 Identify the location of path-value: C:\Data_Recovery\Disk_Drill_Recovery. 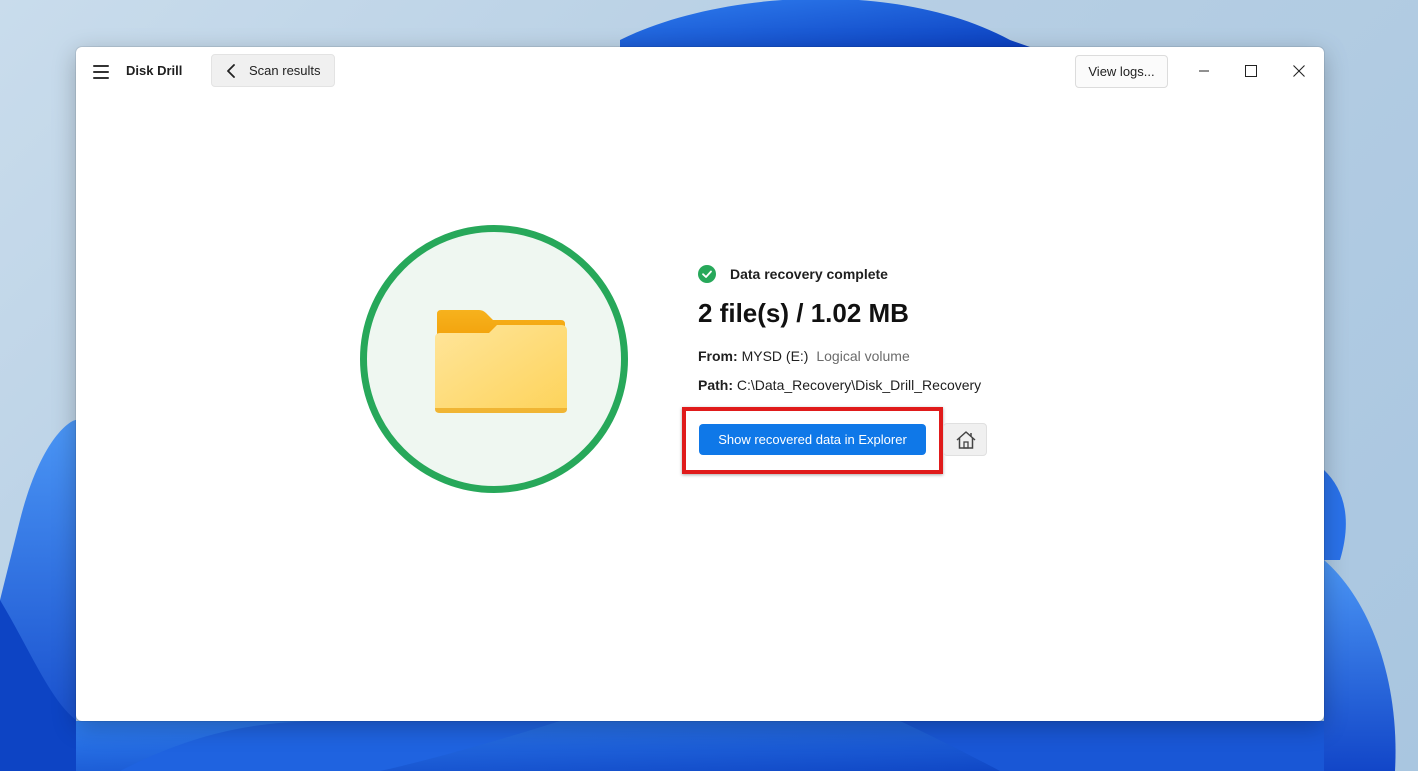
(859, 385).